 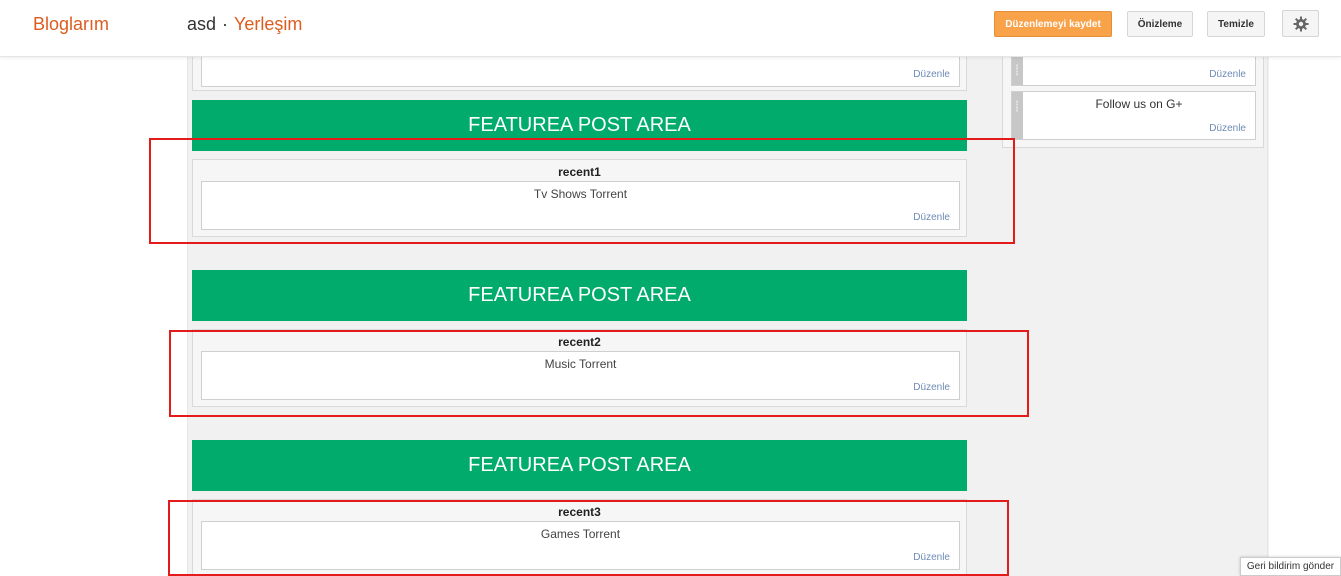 I want to click on blog-name: asd, so click(x=201, y=24).